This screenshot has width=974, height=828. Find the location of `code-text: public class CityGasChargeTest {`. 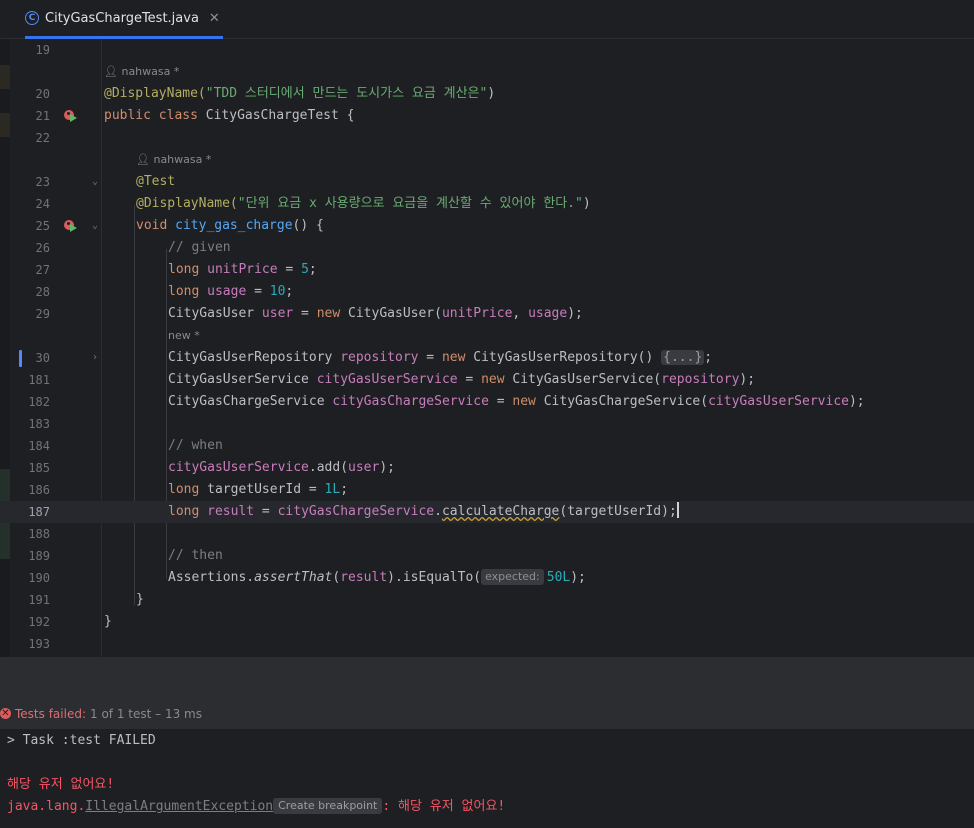

code-text: public class CityGasChargeTest { is located at coordinates (229, 115).